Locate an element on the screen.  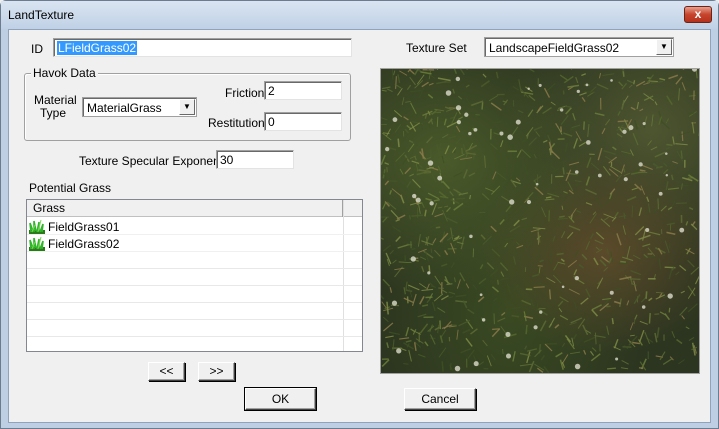
restitution-label: Restitution is located at coordinates (236, 123).